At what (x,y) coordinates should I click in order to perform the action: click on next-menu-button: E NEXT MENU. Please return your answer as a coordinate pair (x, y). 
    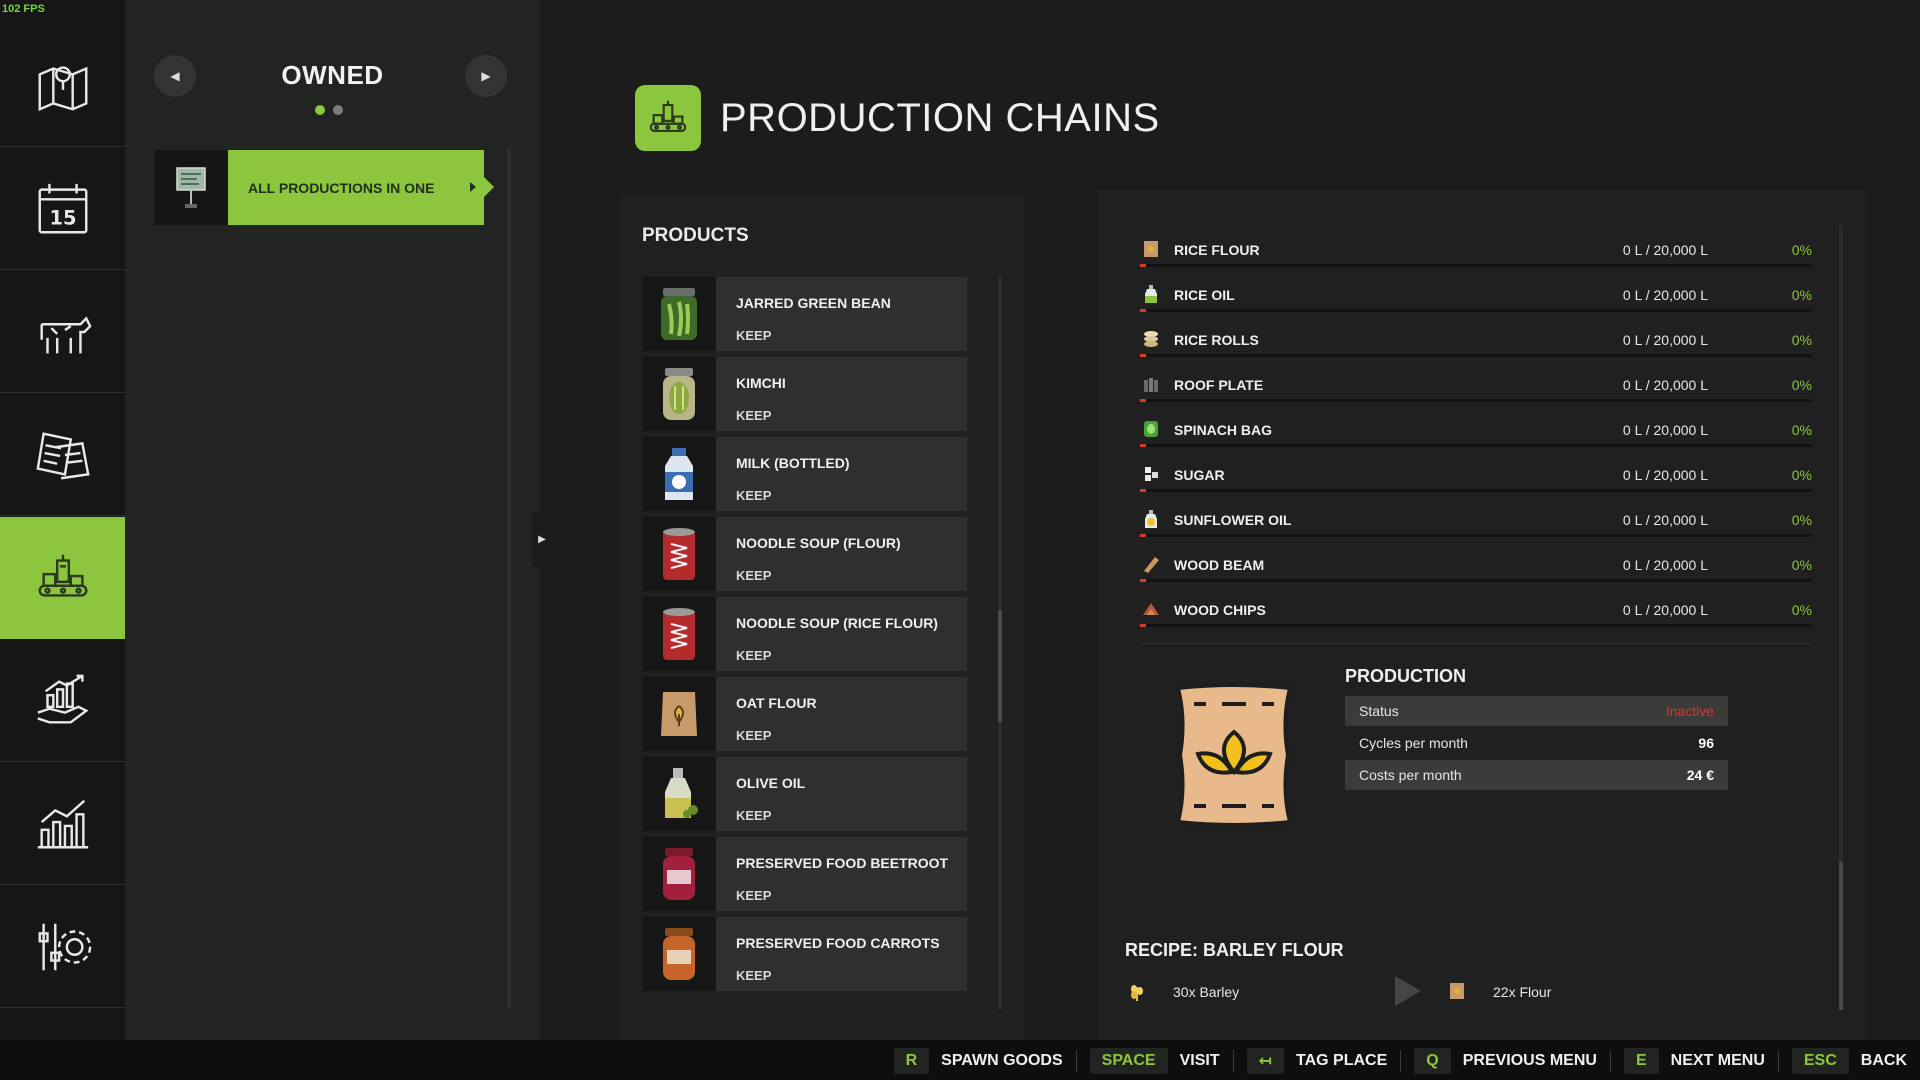
    Looking at the image, I should click on (1694, 1061).